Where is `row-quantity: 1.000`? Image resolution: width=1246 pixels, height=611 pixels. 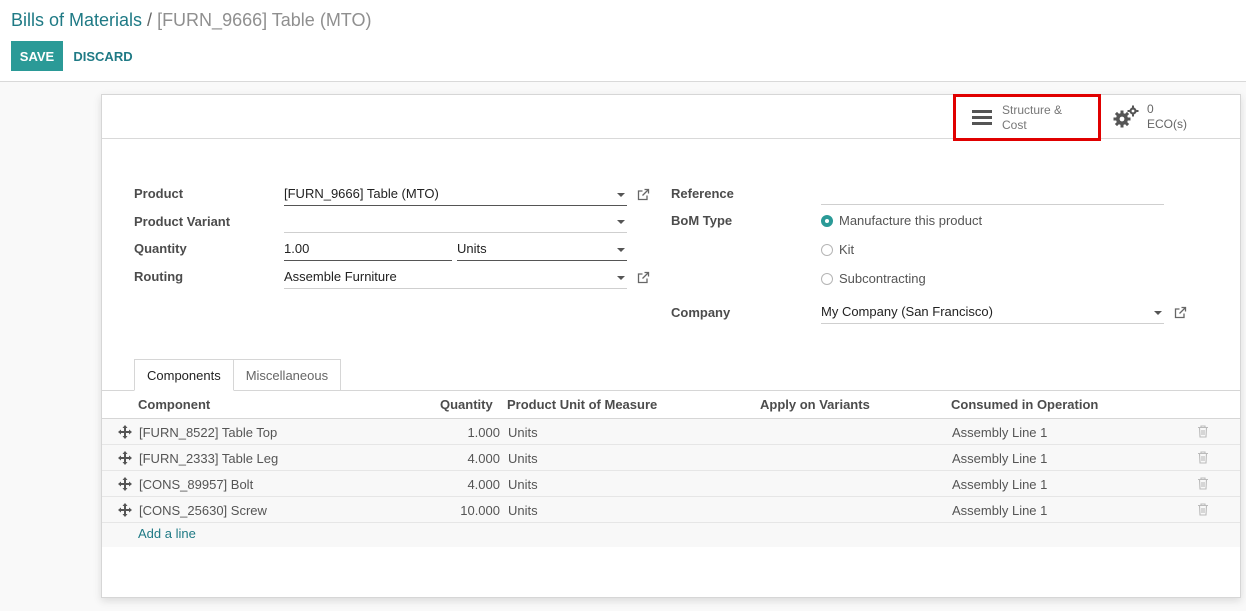 row-quantity: 1.000 is located at coordinates (483, 432).